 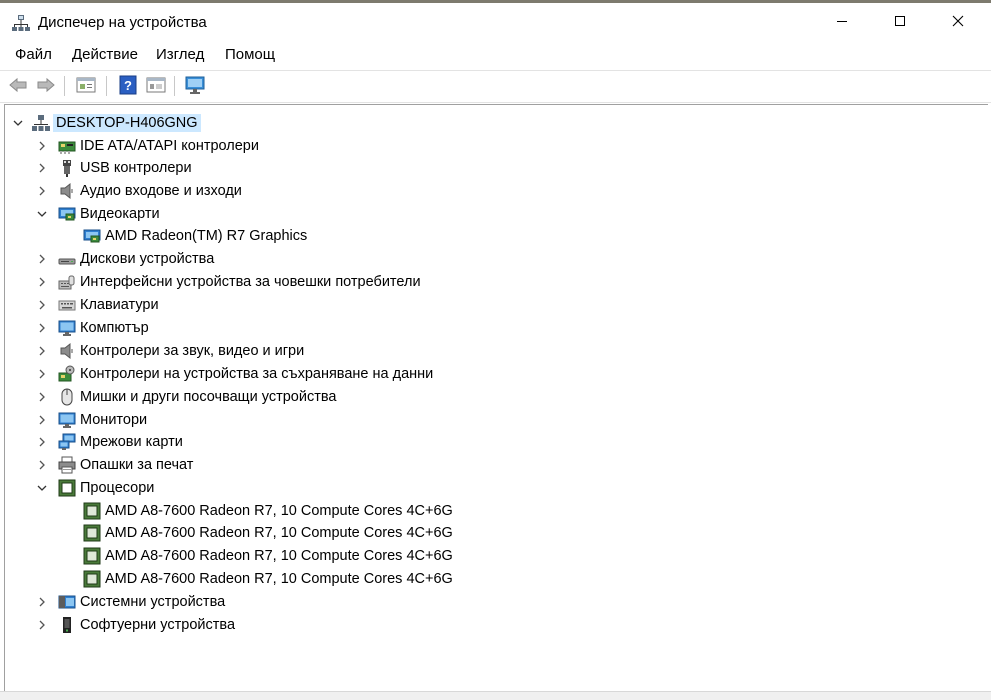 I want to click on tree-category-usb: USB контролери, so click(x=125, y=168).